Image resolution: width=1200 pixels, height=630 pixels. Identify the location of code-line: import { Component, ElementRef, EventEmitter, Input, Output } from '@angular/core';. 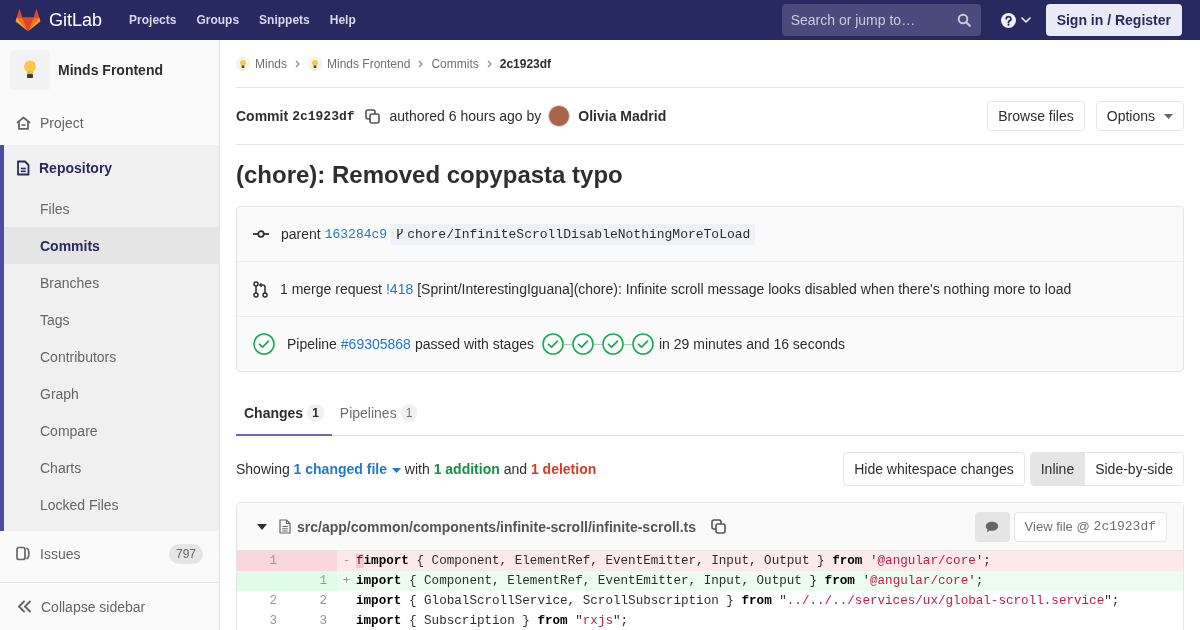
(670, 581).